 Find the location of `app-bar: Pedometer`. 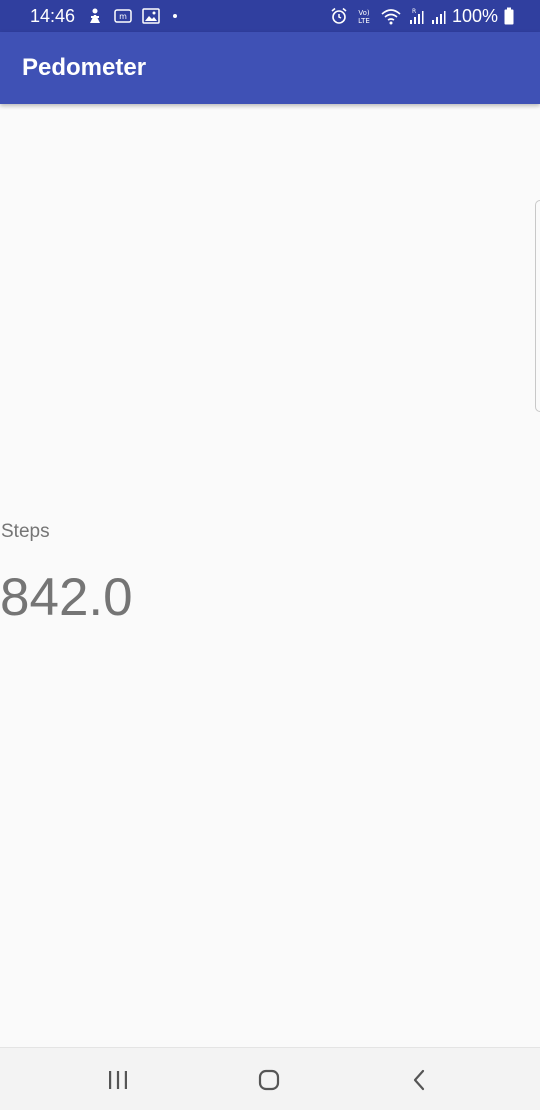

app-bar: Pedometer is located at coordinates (270, 68).